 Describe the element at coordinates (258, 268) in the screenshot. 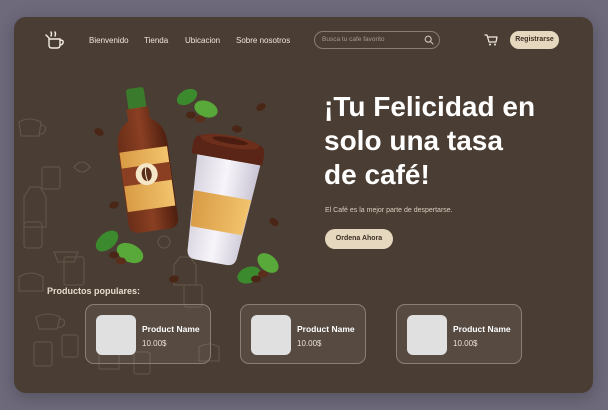

I see `leaf-cluster-right` at that location.